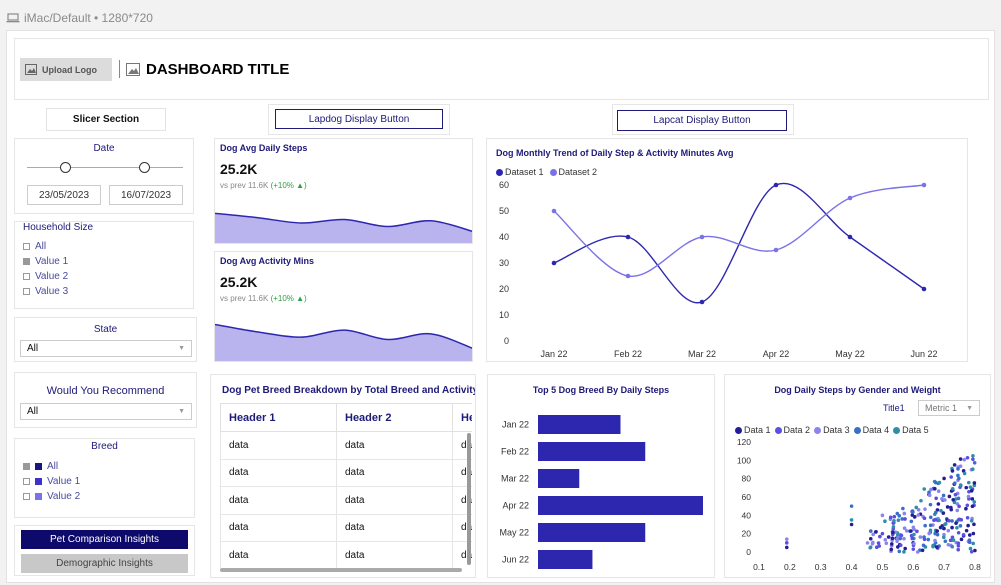  What do you see at coordinates (104, 563) in the screenshot?
I see `demographic-insights-button: Demographic Insights` at bounding box center [104, 563].